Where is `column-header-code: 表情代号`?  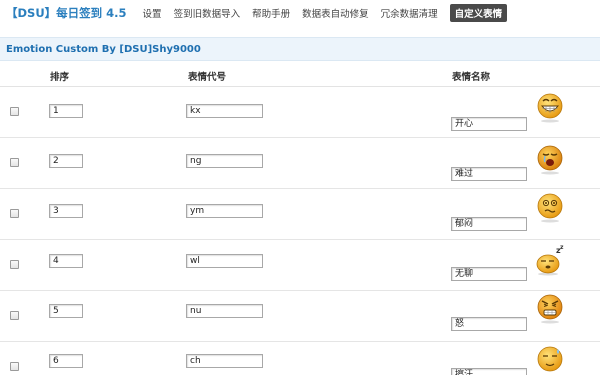
column-header-code: 表情代号 is located at coordinates (207, 77).